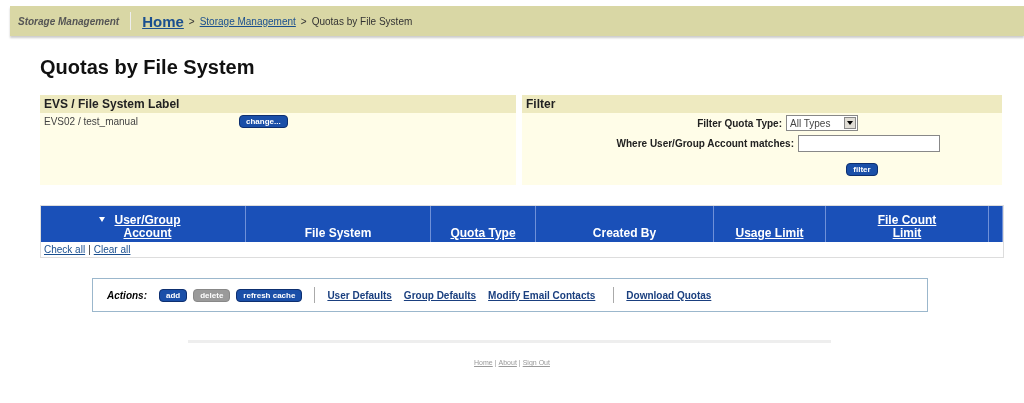  I want to click on column-header: Usage Limit, so click(770, 224).